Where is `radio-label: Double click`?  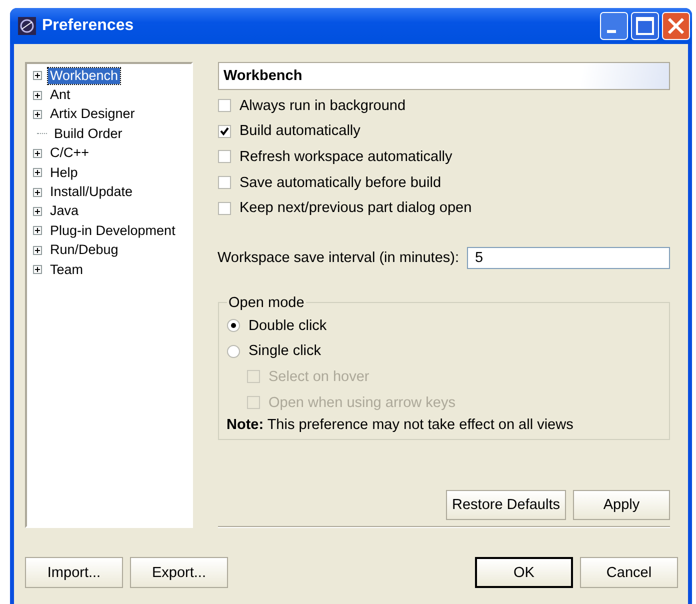
radio-label: Double click is located at coordinates (287, 326).